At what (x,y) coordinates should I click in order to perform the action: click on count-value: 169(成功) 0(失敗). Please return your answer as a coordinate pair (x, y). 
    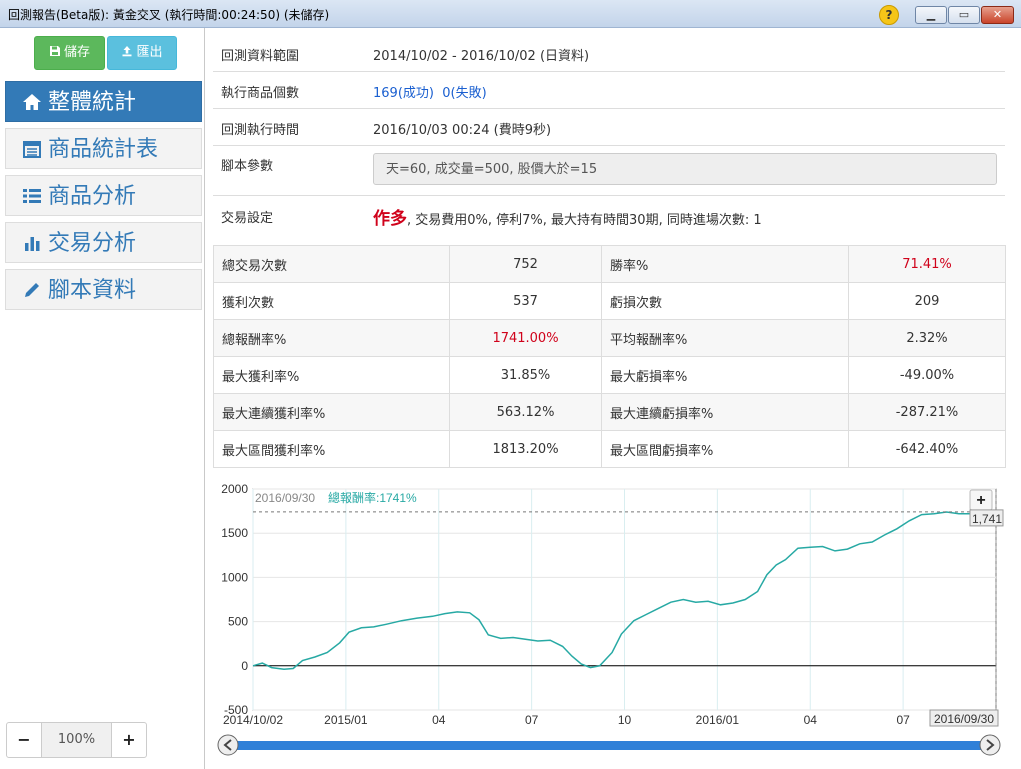
    Looking at the image, I should click on (430, 91).